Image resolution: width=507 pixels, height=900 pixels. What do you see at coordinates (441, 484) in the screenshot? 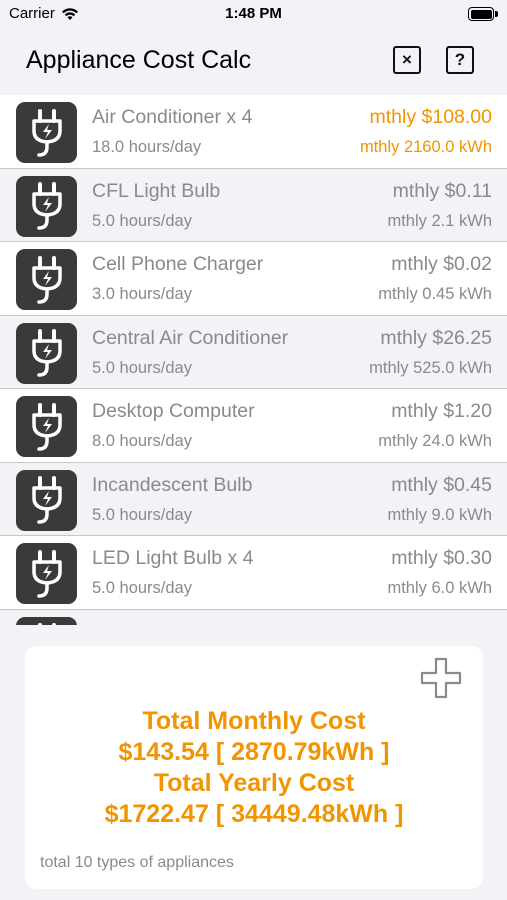
I see `appliance-monthly-cost: mthly $0.45` at bounding box center [441, 484].